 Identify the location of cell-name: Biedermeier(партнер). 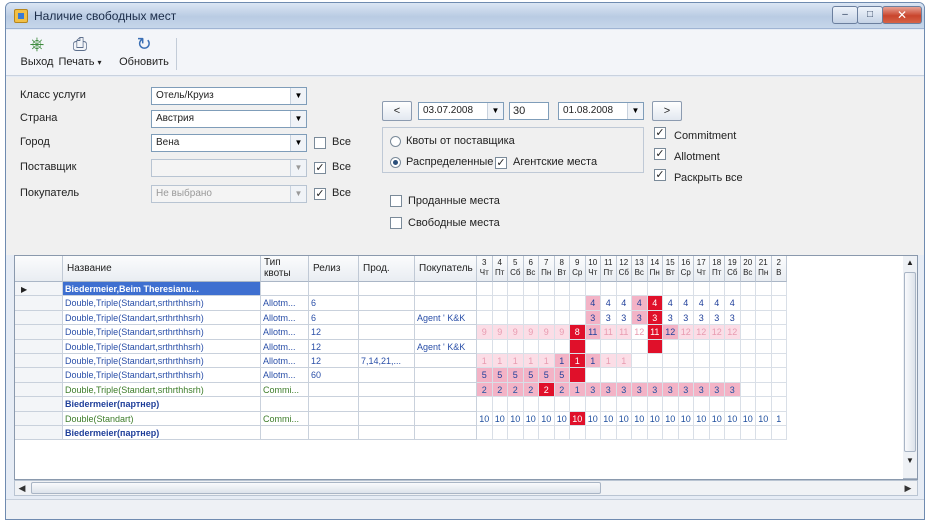
(162, 433).